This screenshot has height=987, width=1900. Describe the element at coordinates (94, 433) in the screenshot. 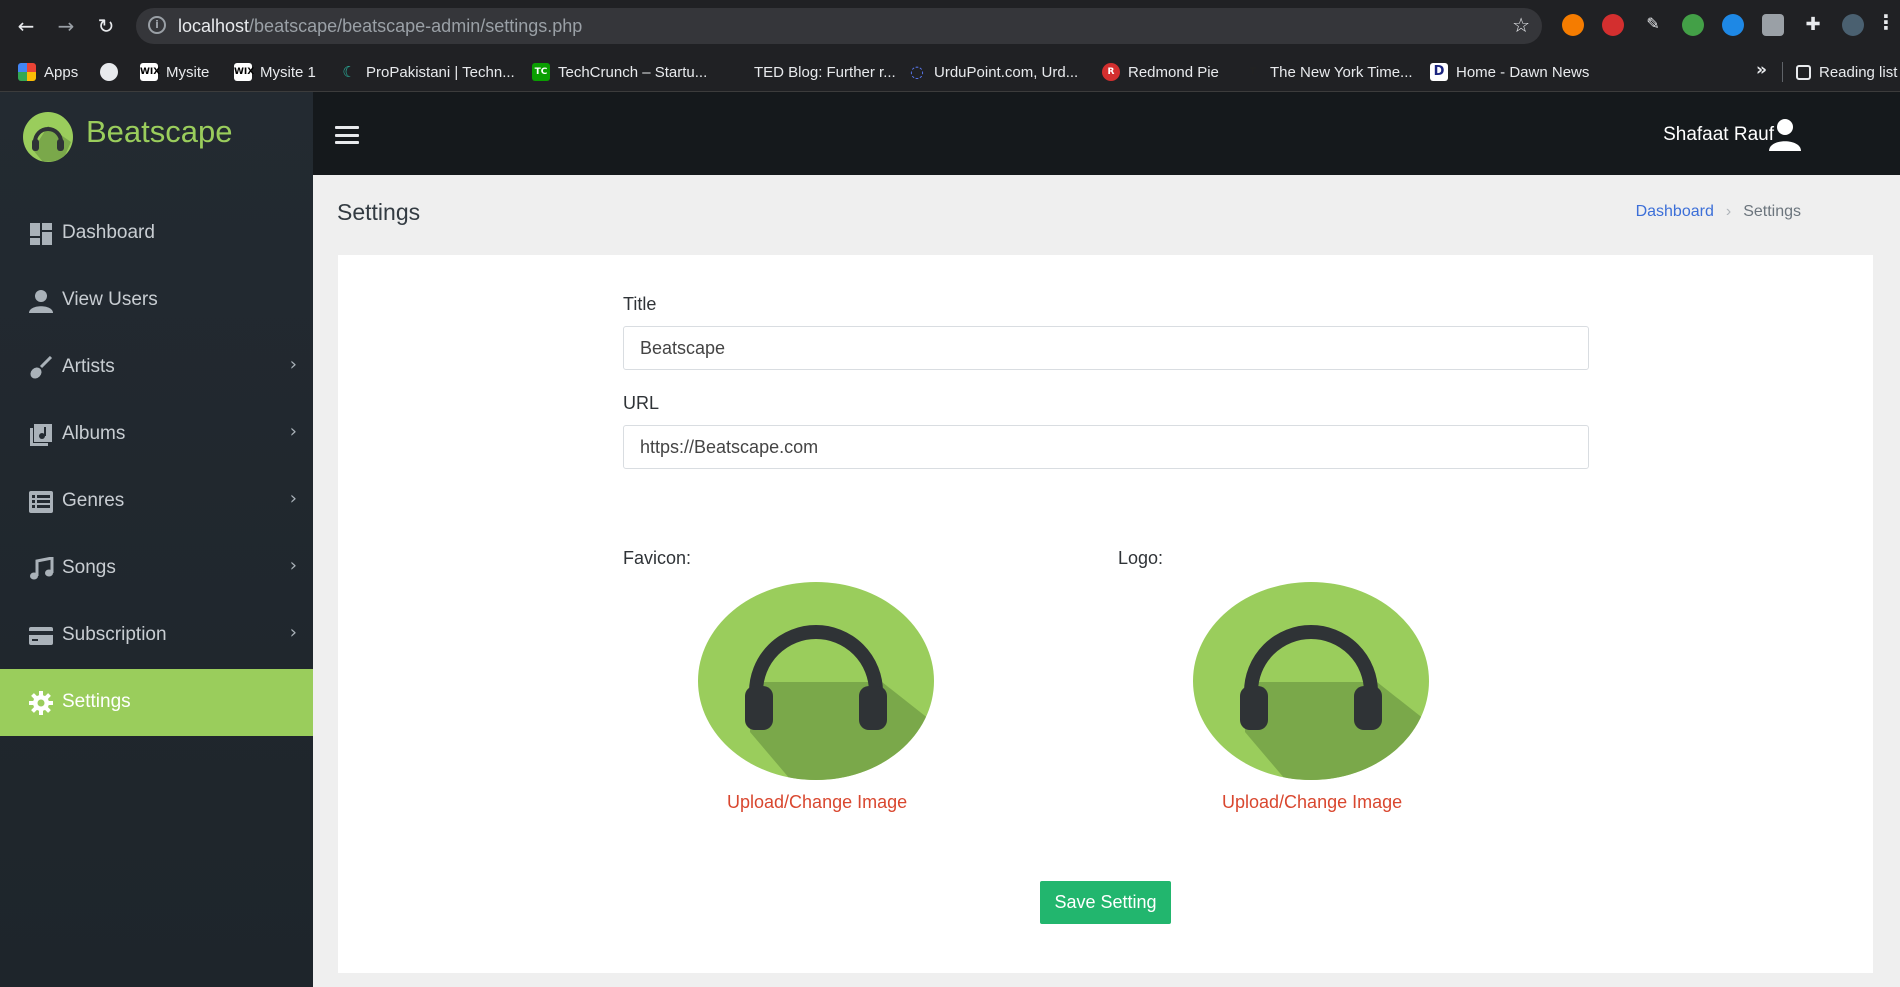

I see `sidebar-item-label: Albums` at that location.